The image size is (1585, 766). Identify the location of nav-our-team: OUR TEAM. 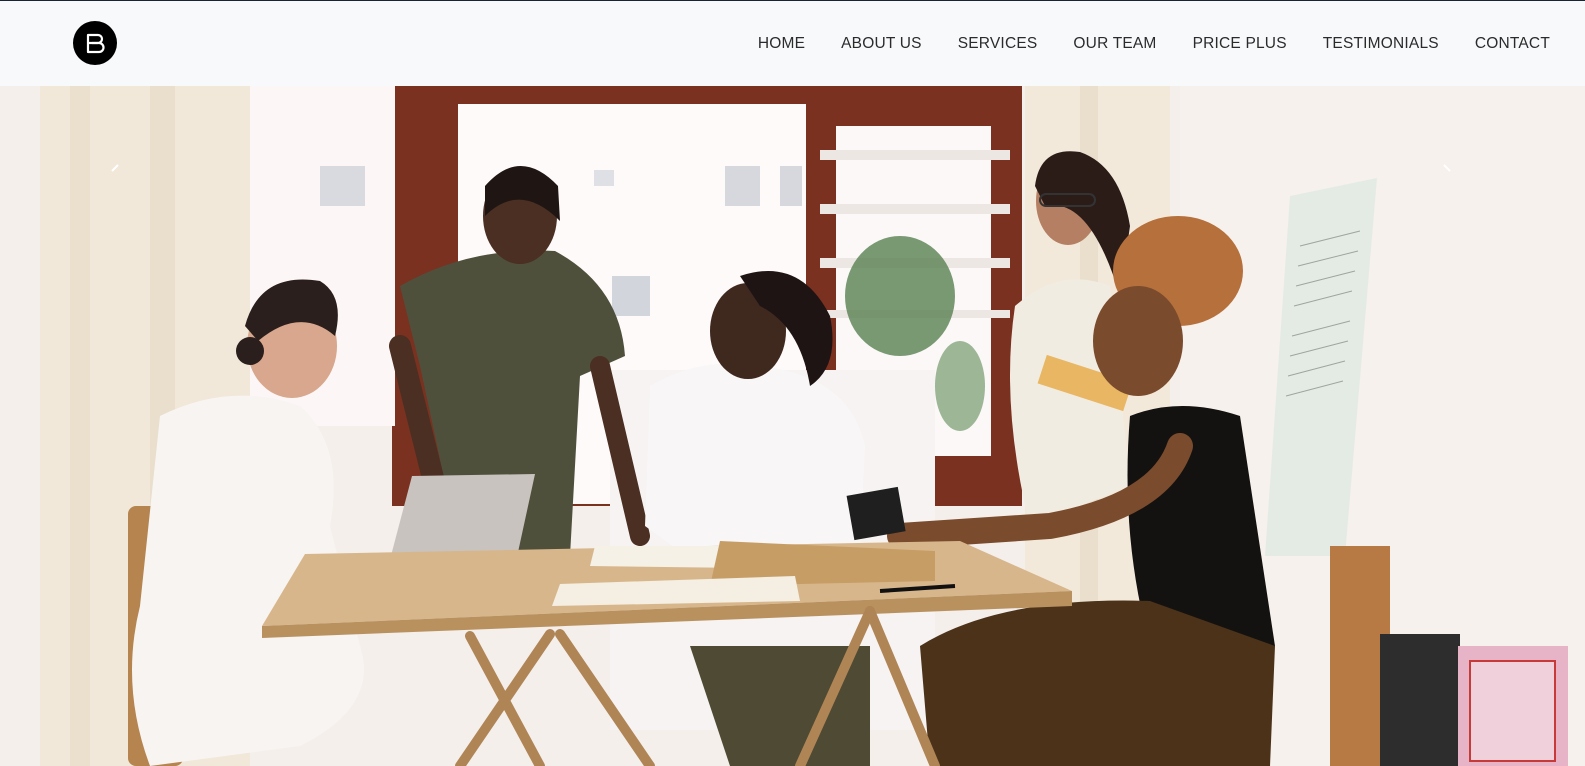
(1114, 44).